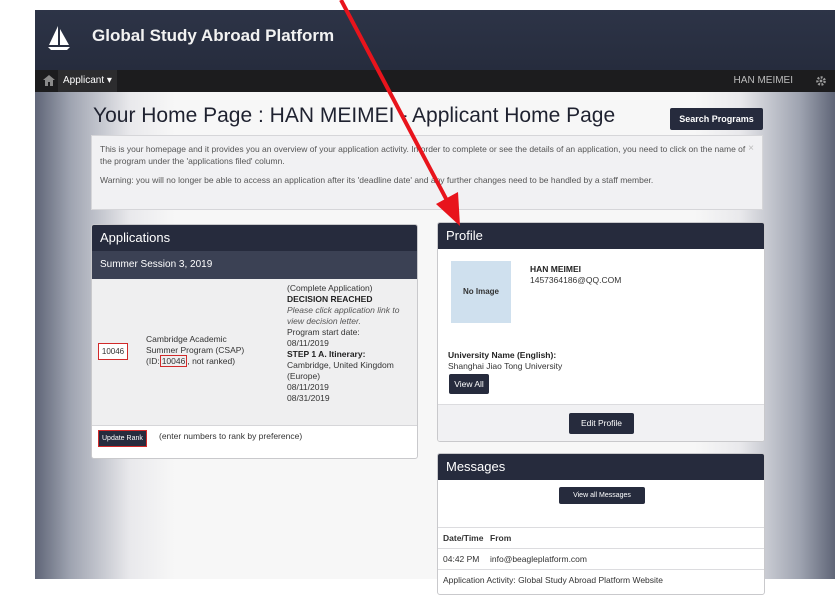 This screenshot has width=835, height=595. I want to click on table-row: 04:42 PM info@beagleplatform.com, so click(601, 558).